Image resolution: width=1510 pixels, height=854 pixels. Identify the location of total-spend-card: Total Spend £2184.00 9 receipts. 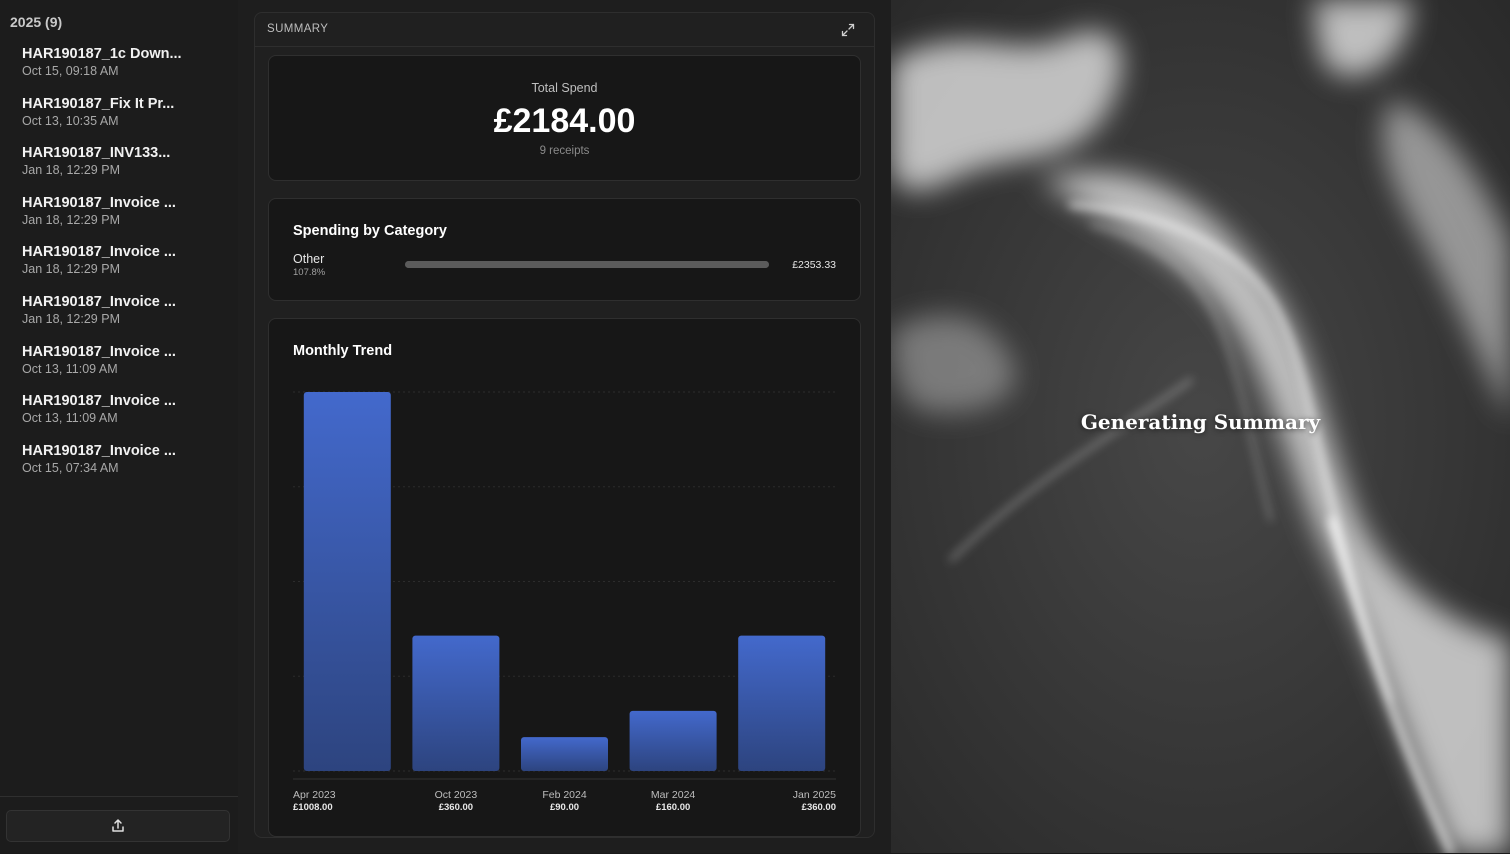
(564, 118).